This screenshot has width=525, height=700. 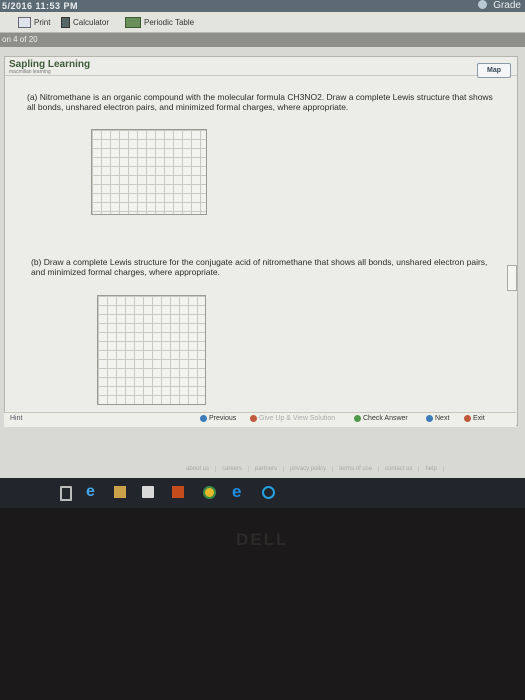 What do you see at coordinates (467, 418) in the screenshot?
I see `exit-icon` at bounding box center [467, 418].